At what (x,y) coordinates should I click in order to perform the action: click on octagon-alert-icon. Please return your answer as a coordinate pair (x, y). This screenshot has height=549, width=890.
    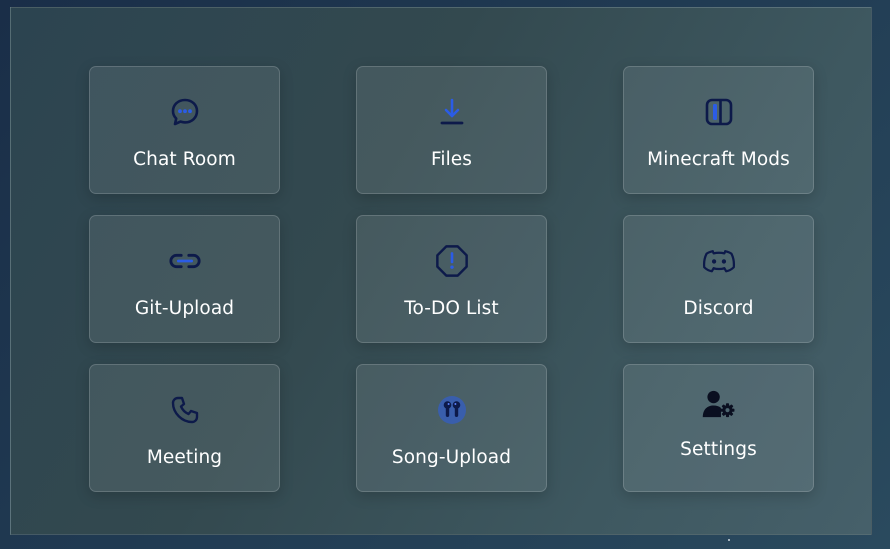
    Looking at the image, I should click on (452, 261).